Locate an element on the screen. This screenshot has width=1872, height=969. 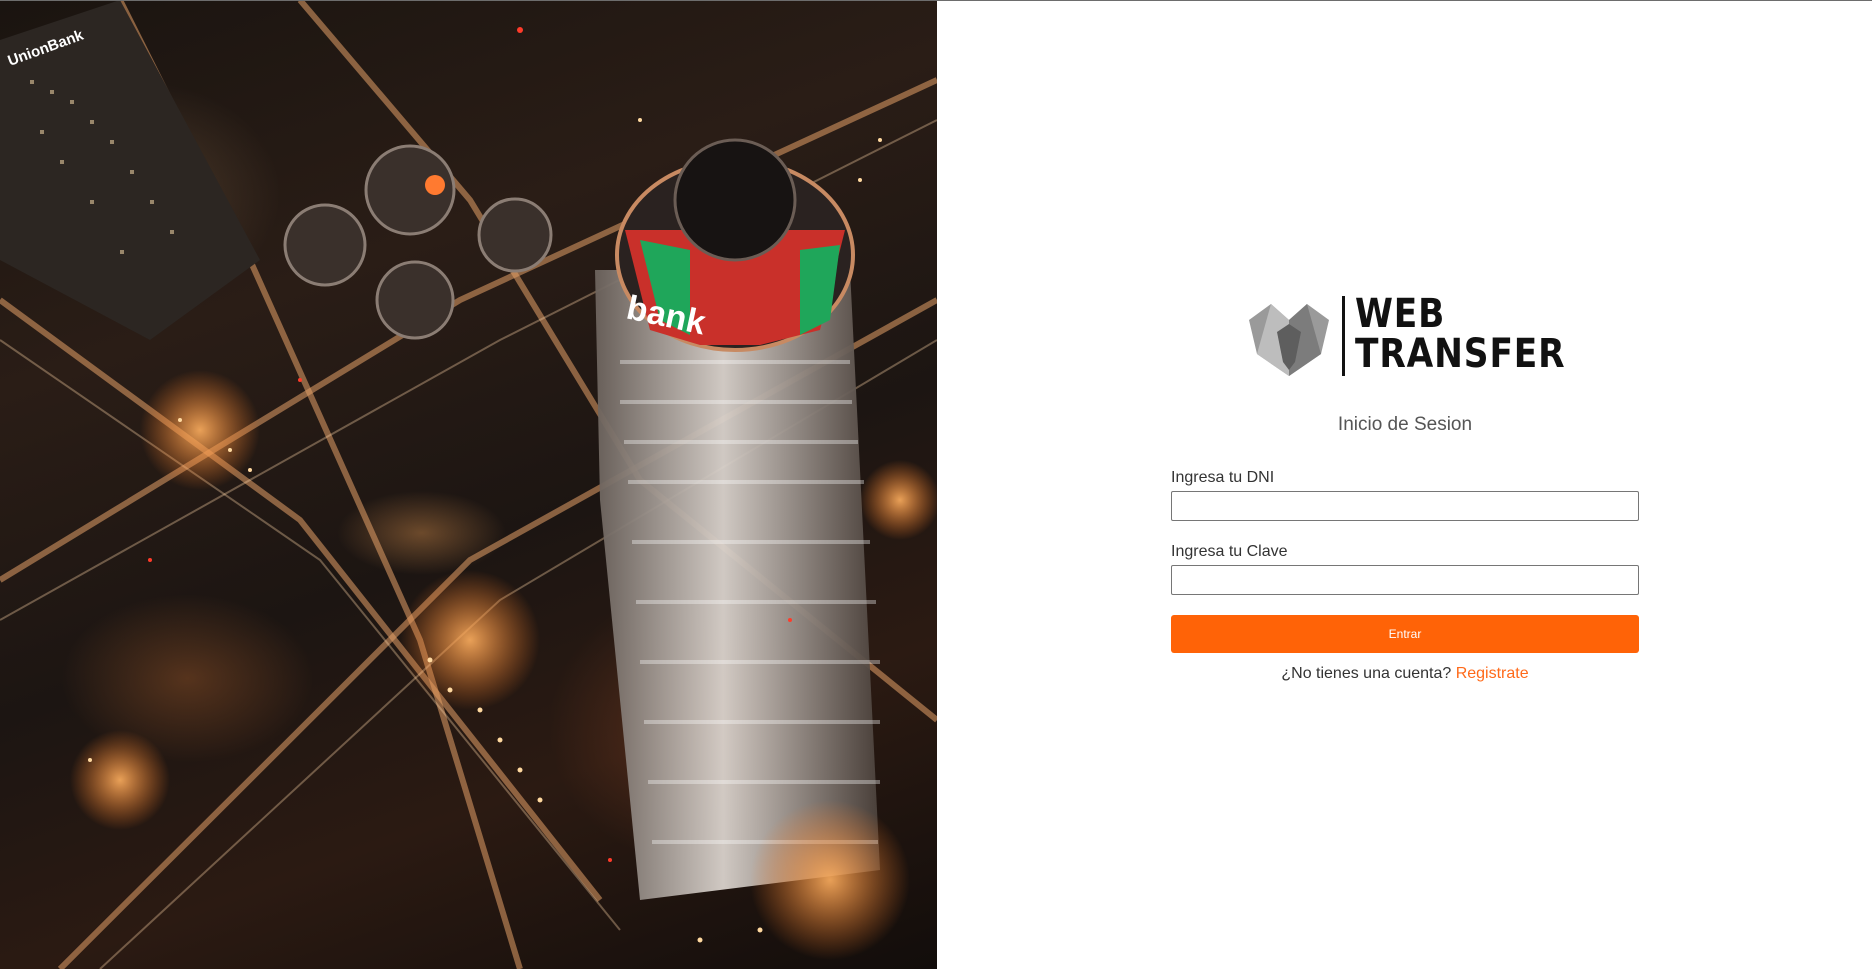
web-transfer-logo: WEB TRANSFER is located at coordinates (1407, 334).